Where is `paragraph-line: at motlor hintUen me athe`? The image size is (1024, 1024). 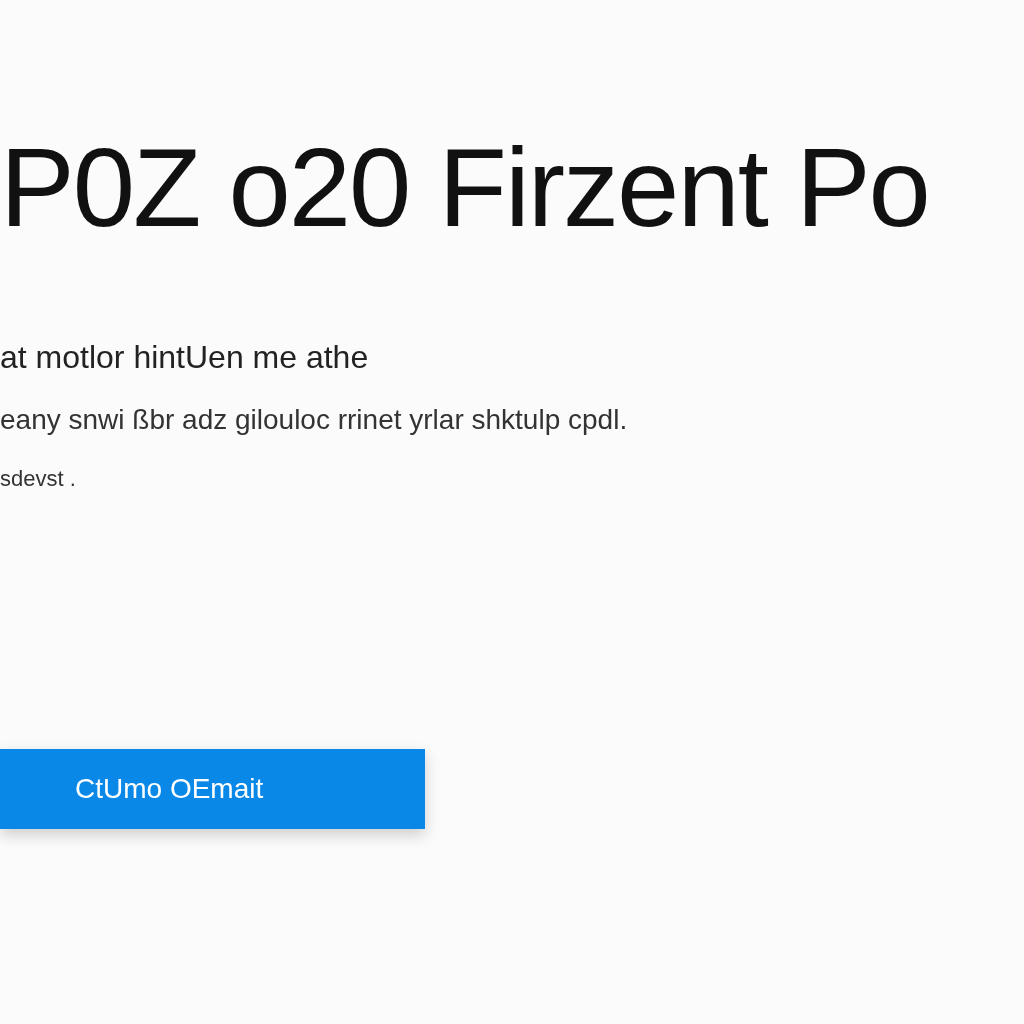
paragraph-line: at motlor hintUen me athe is located at coordinates (184, 357).